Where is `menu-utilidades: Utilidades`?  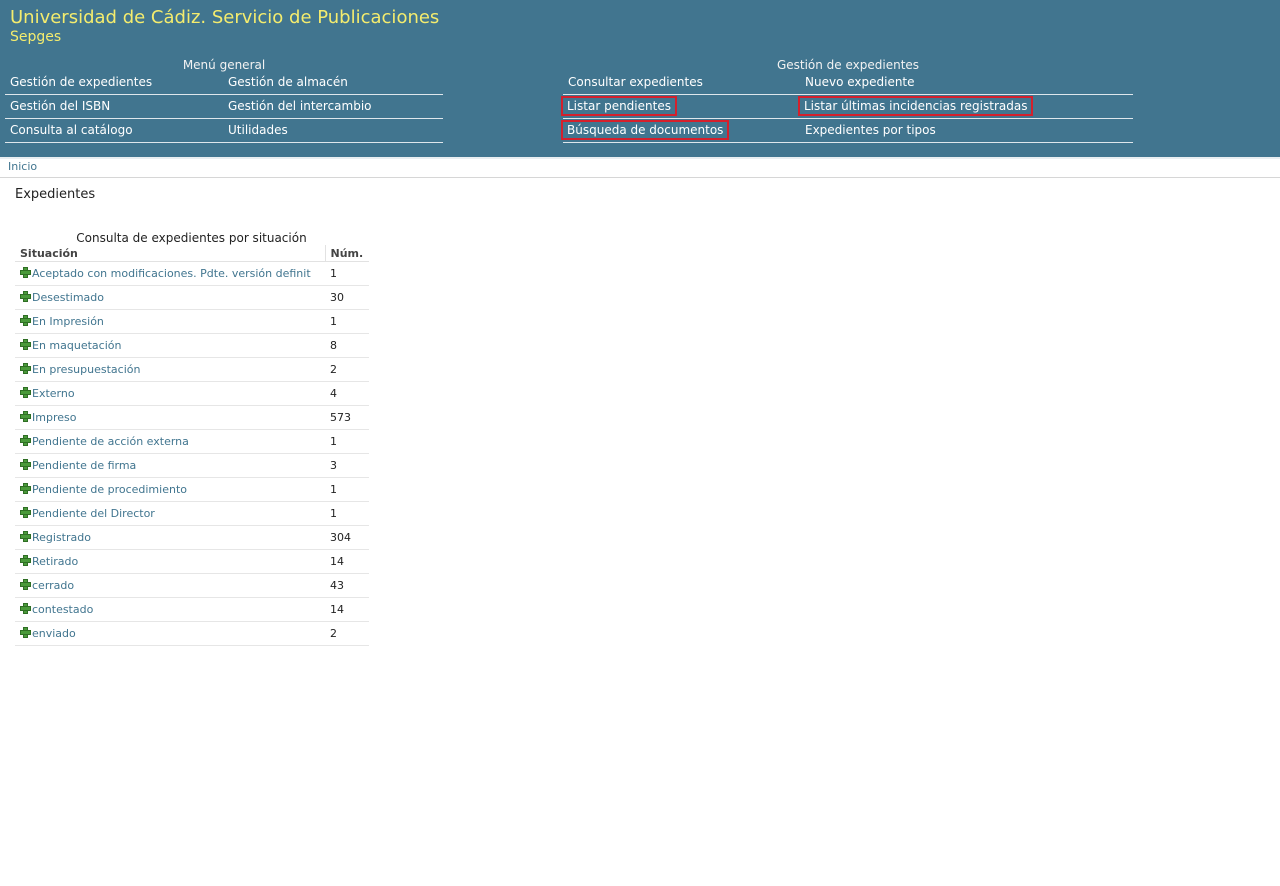
menu-utilidades: Utilidades is located at coordinates (258, 130).